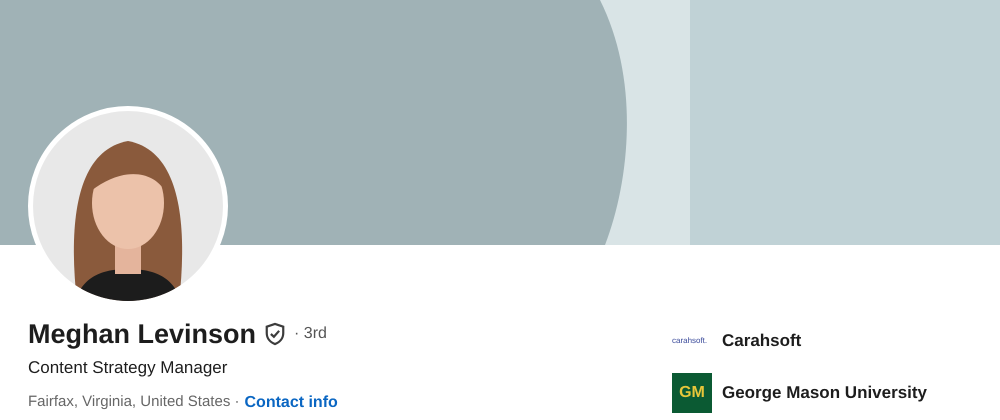 The height and width of the screenshot is (420, 1000). Describe the element at coordinates (310, 334) in the screenshot. I see `connection-degree: · 3rd` at that location.